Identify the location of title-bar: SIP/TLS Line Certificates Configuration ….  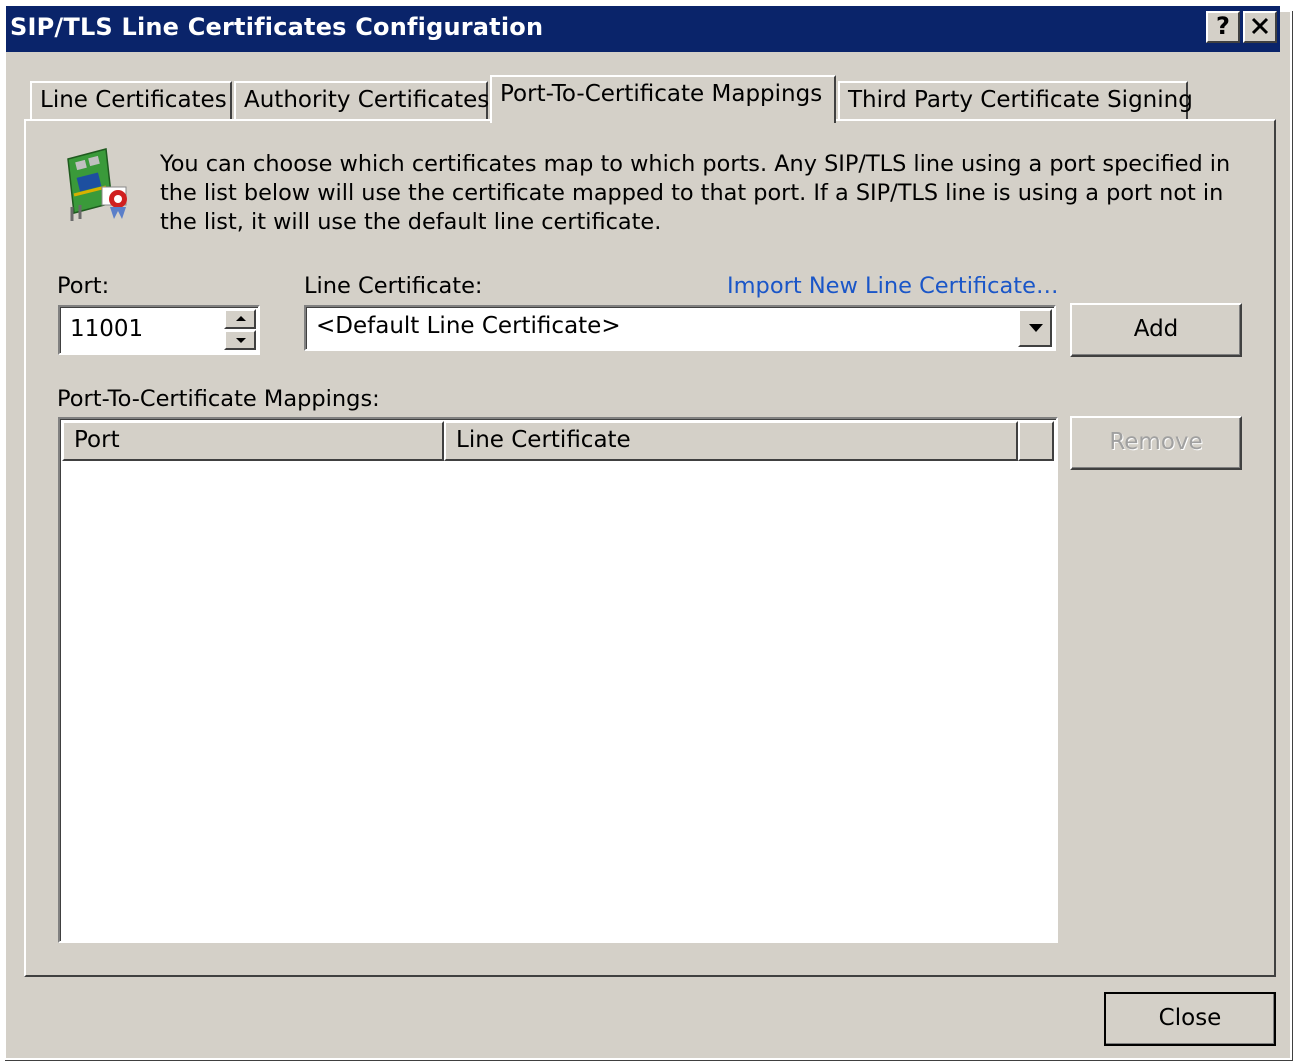
(643, 29).